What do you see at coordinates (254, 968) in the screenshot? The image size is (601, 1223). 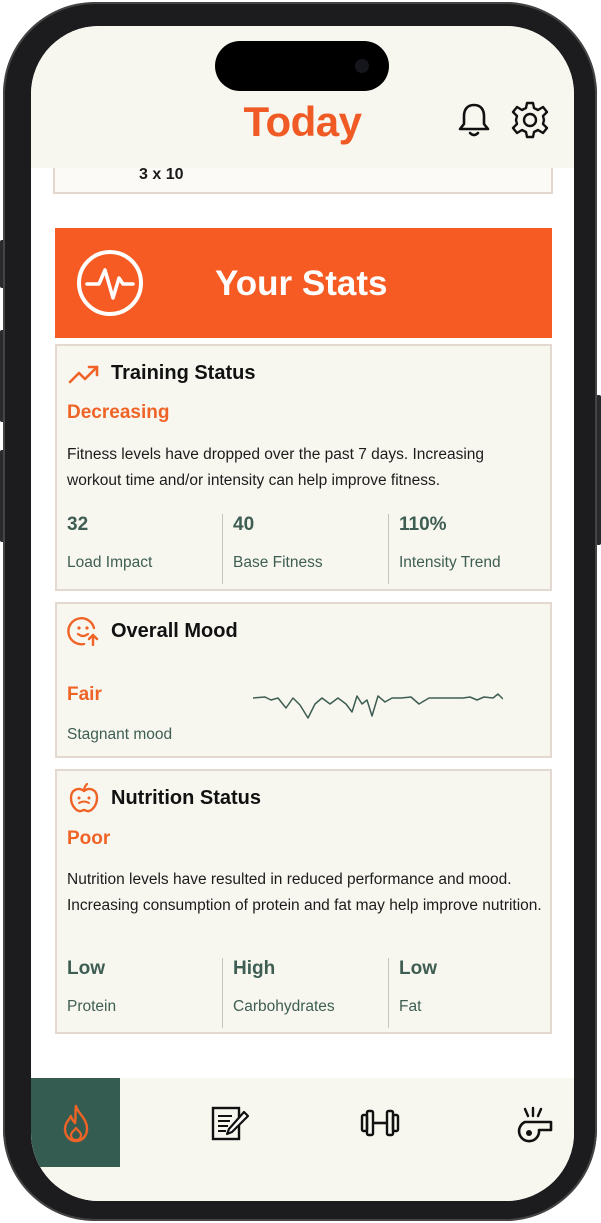 I see `metric-value: High` at bounding box center [254, 968].